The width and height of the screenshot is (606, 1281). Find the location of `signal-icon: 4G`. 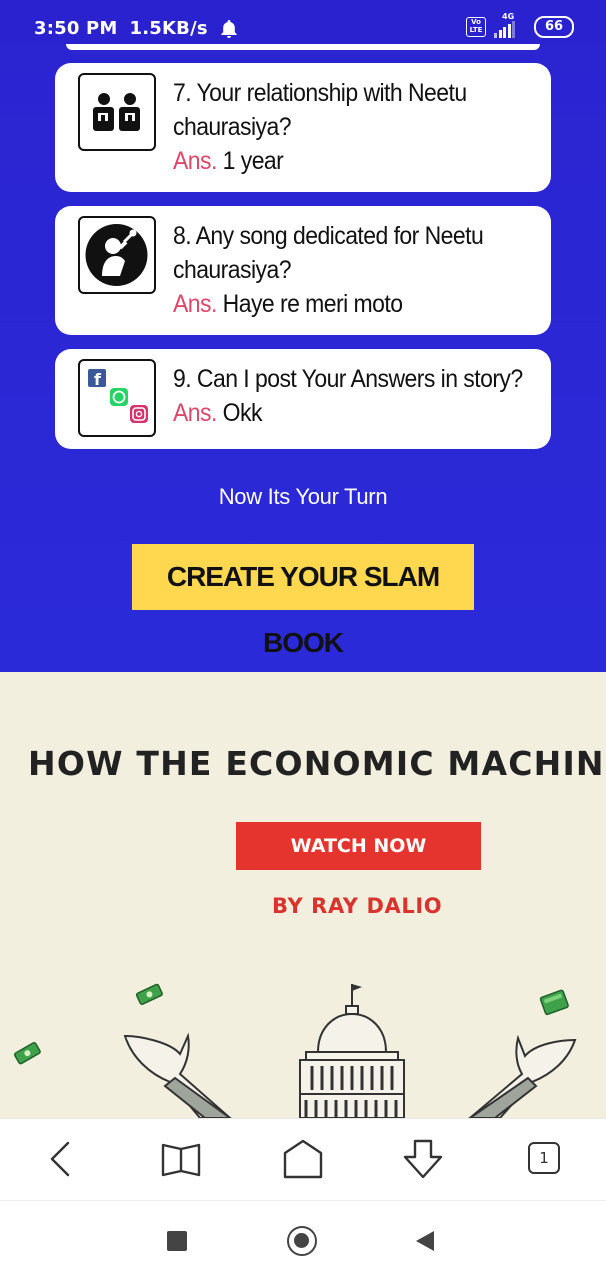

signal-icon: 4G is located at coordinates (508, 25).